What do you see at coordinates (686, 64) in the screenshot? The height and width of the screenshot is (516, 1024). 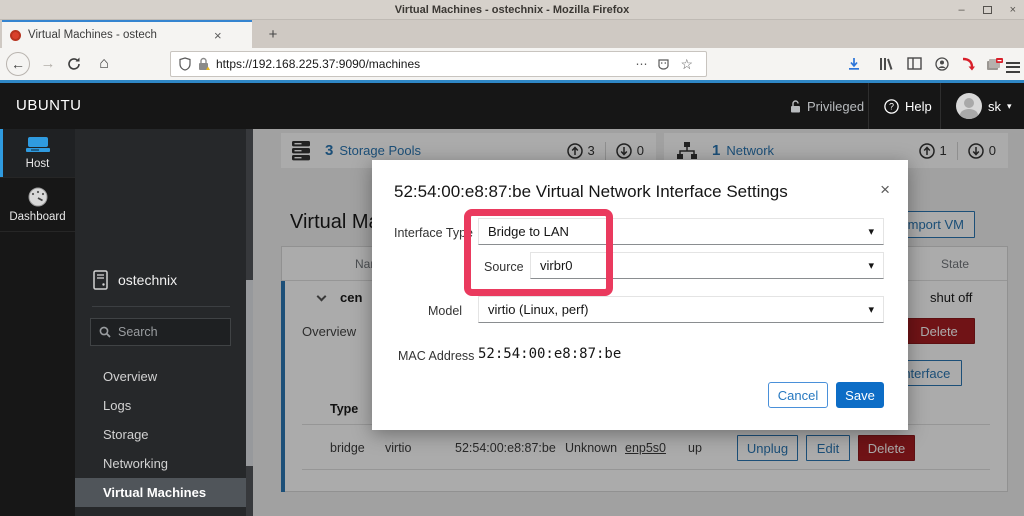 I see `bookmark-star-icon: ☆` at bounding box center [686, 64].